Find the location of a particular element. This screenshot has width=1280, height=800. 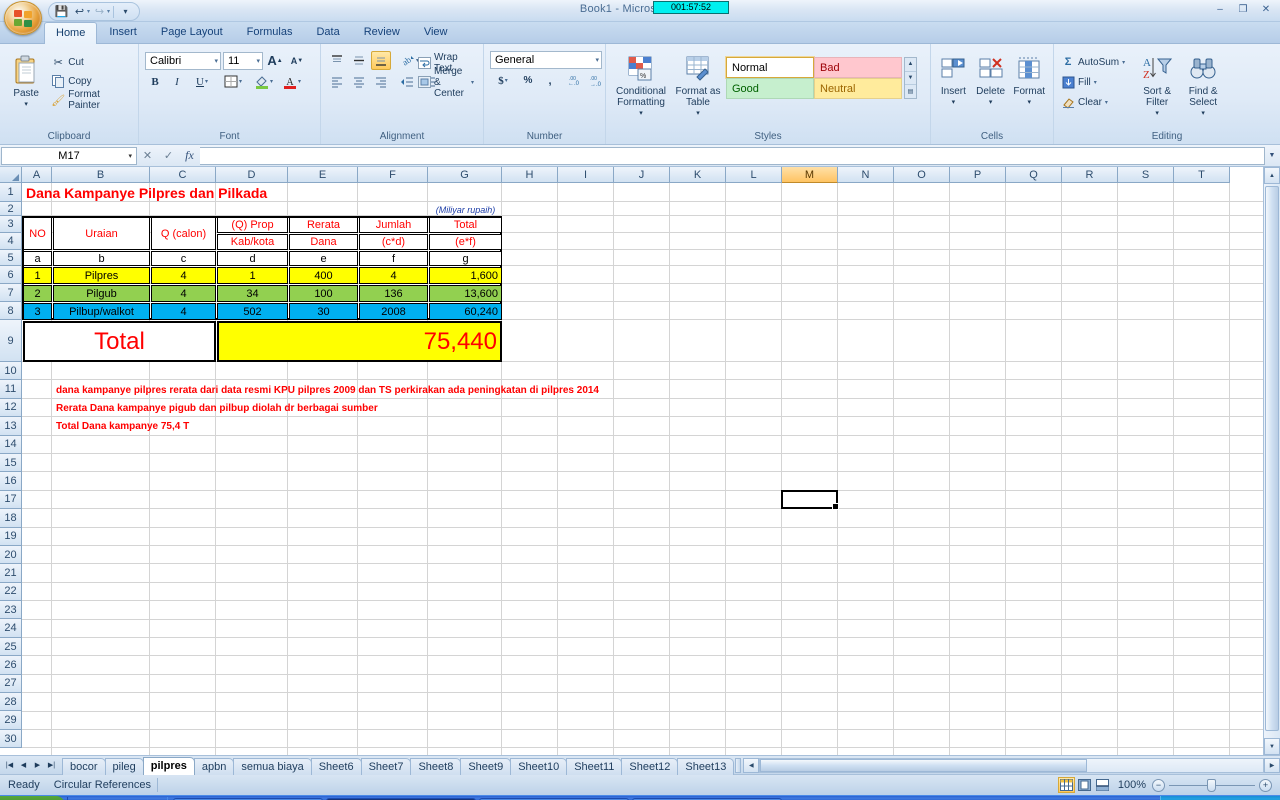

bold-button: B is located at coordinates (155, 81).